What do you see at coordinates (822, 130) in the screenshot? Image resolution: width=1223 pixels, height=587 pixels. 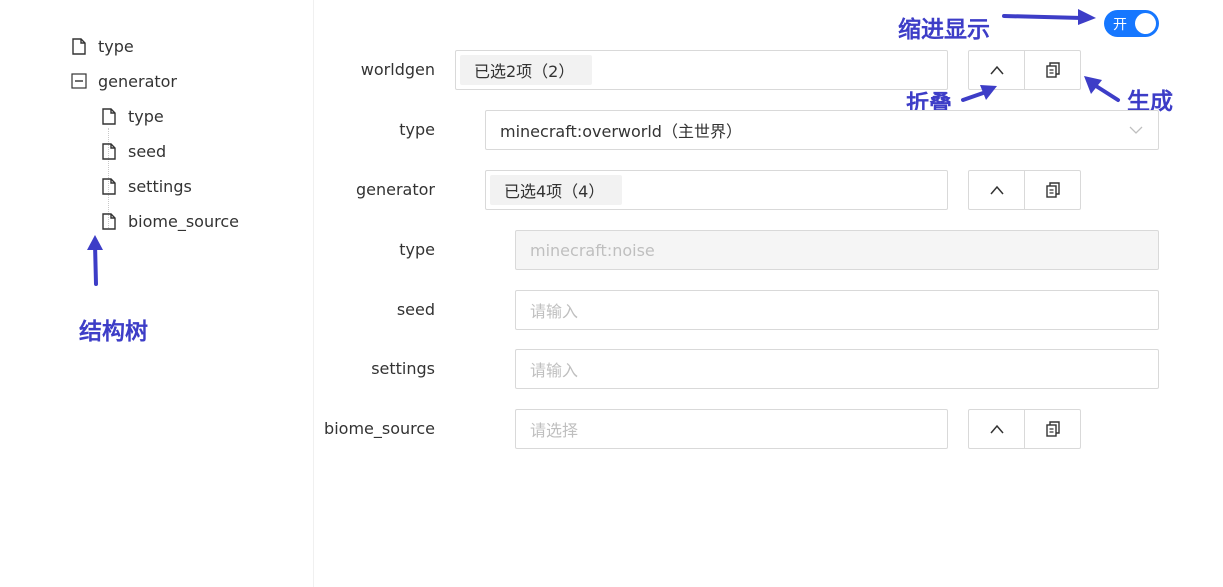 I see `type-select: minecraft:overworld（主世界）` at bounding box center [822, 130].